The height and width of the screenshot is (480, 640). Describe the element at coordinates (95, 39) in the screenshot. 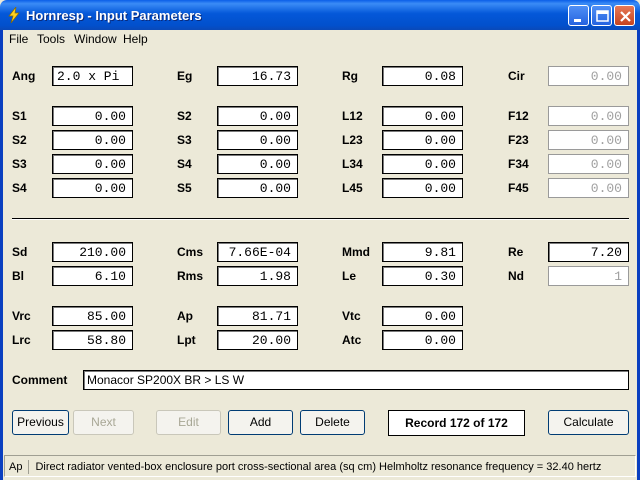

I see `menu-window: Window` at that location.